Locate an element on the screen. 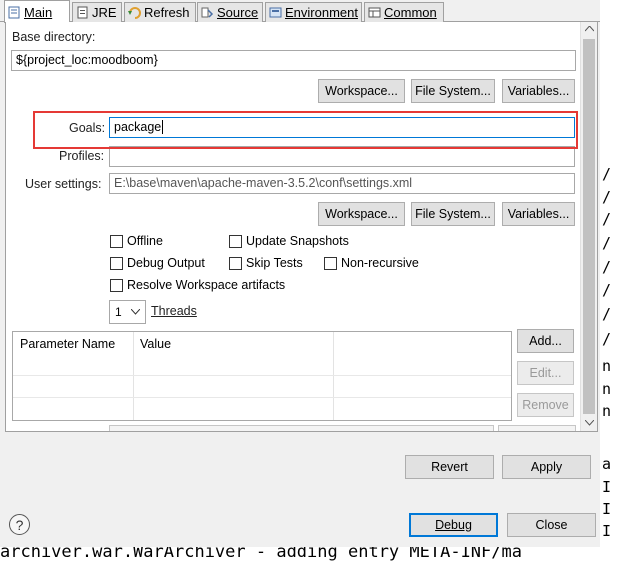 The image size is (617, 562). revert-button: Revert is located at coordinates (449, 467).